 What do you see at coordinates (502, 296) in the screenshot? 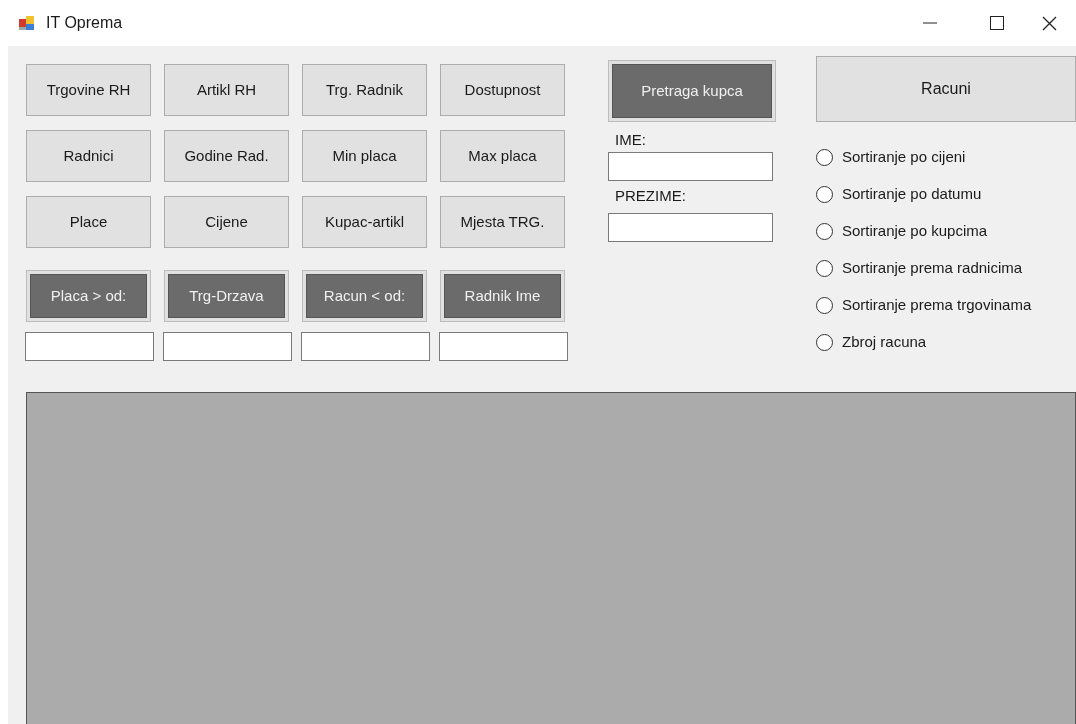
I see `filter-button: Radnik Ime` at bounding box center [502, 296].